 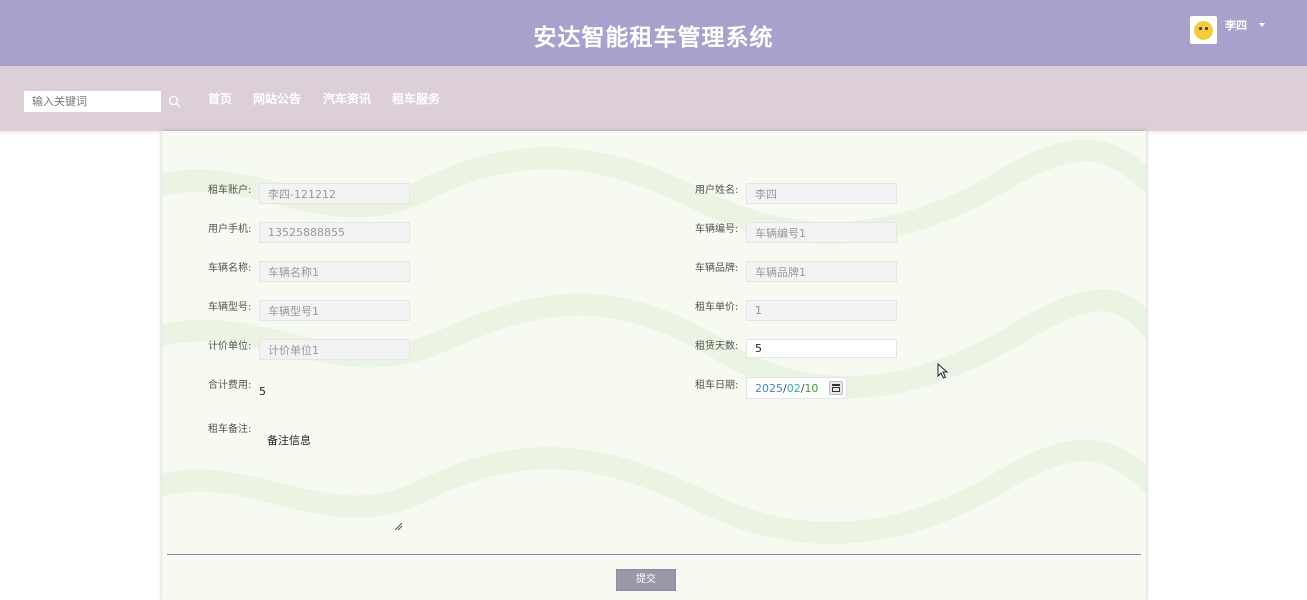 What do you see at coordinates (334, 271) in the screenshot?
I see `vehicle-name-field` at bounding box center [334, 271].